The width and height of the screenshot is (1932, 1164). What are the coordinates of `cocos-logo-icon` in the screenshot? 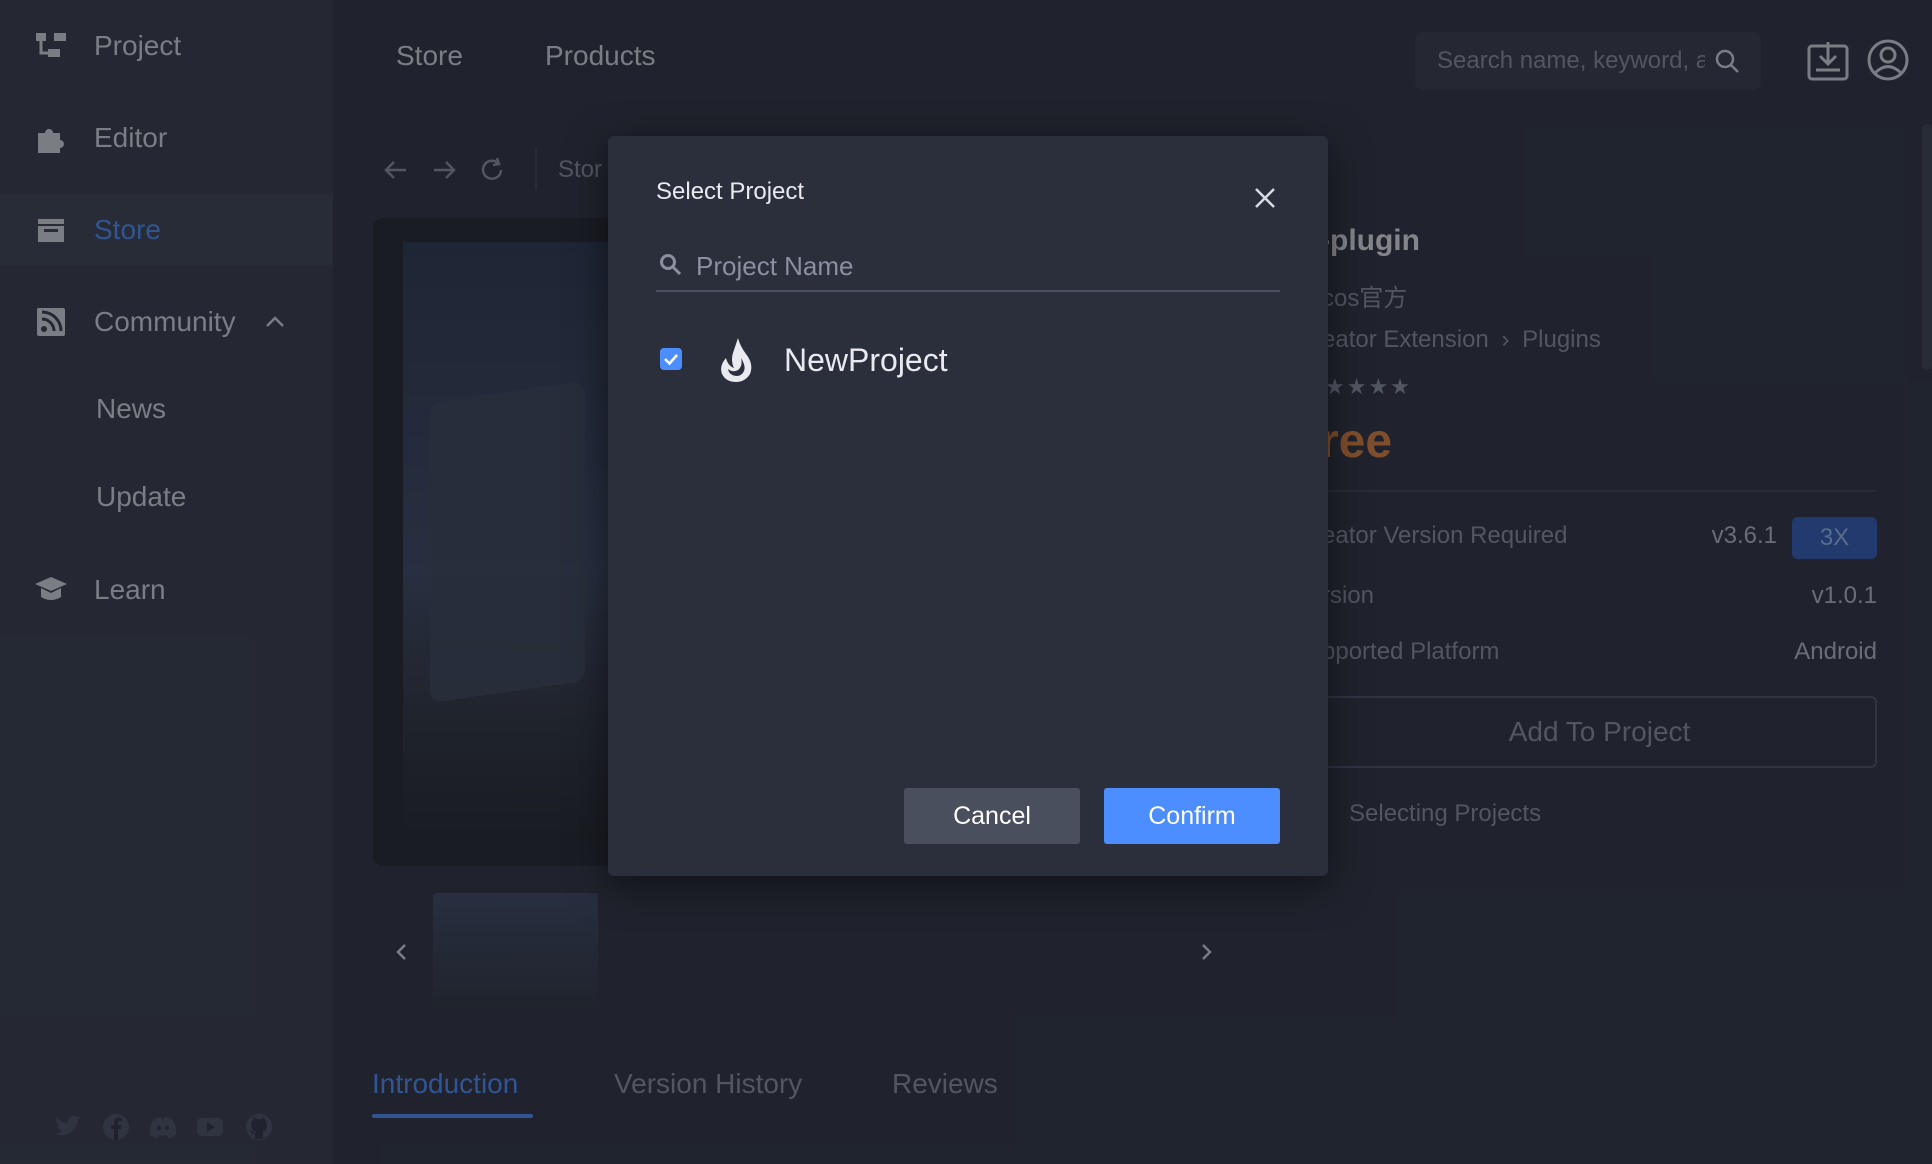 It's located at (736, 360).